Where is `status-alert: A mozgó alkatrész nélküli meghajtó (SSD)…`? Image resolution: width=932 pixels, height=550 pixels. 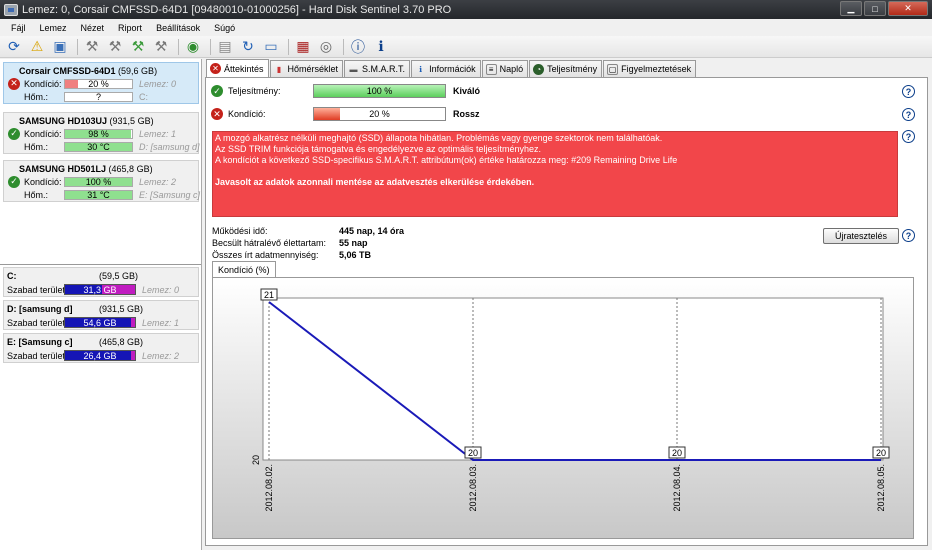
status-alert: A mozgó alkatrész nélküli meghajtó (SSD)… is located at coordinates (555, 174).